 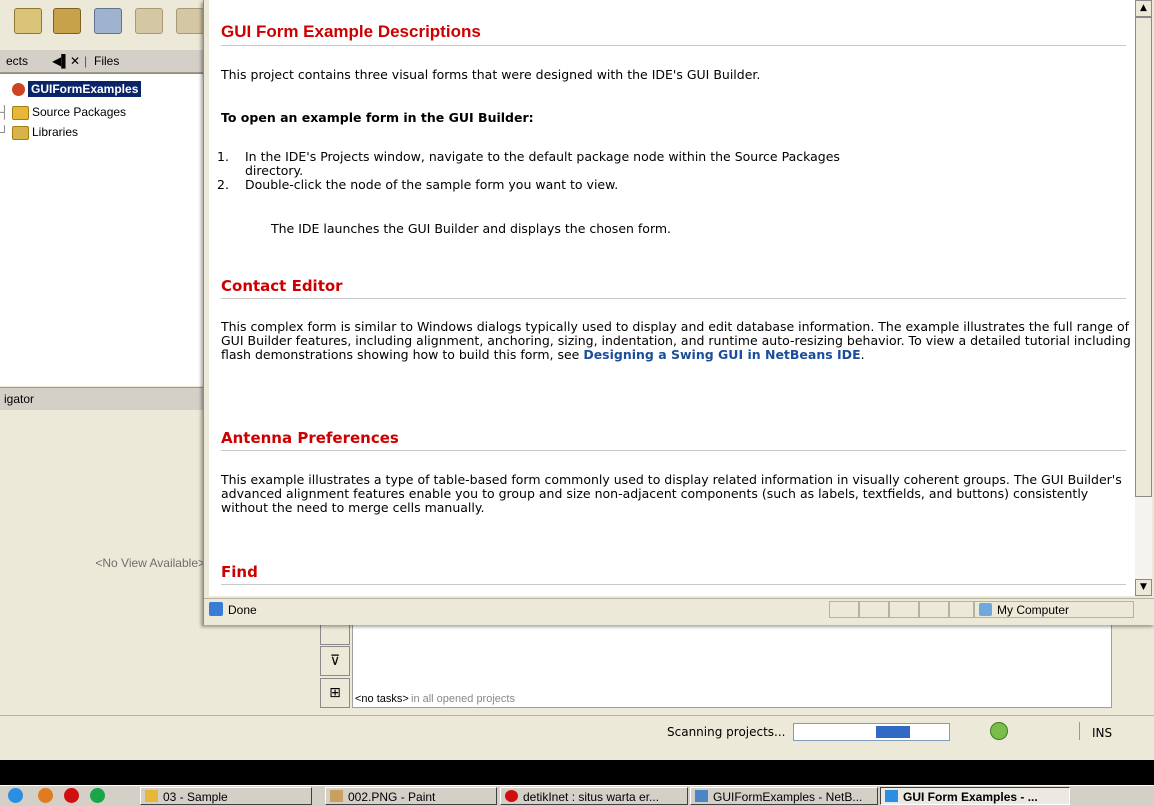 What do you see at coordinates (4, 112) in the screenshot?
I see `expand-icon: ┤` at bounding box center [4, 112].